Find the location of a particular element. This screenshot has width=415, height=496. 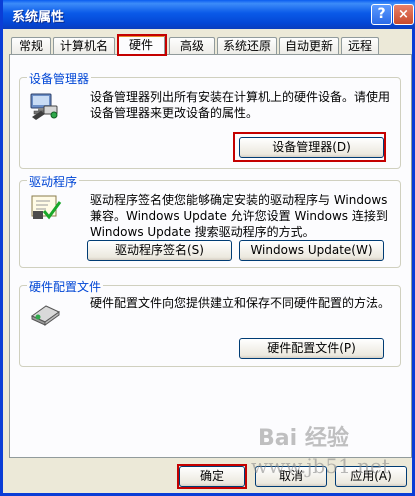

tab-strip: 常规 计算机名 硬件 高级 系统还原 自动更新 远程 is located at coordinates (210, 45).